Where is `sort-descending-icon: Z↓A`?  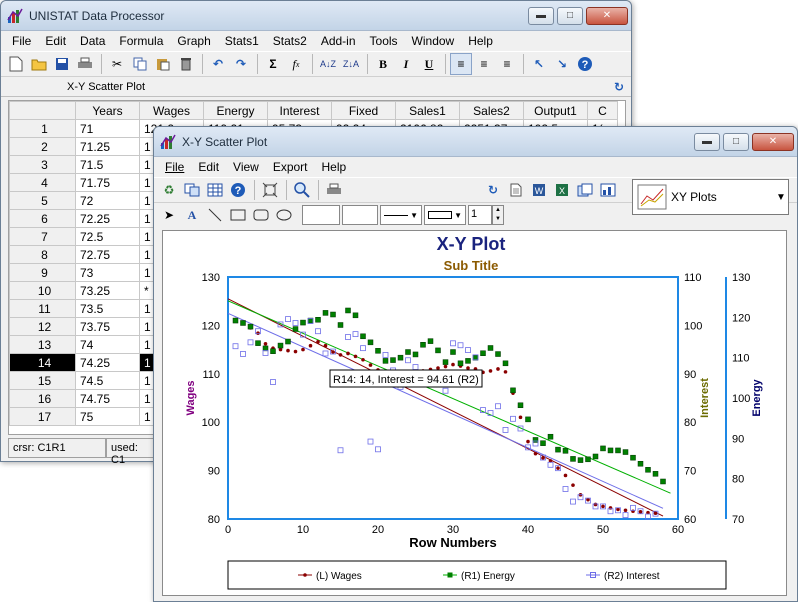 sort-descending-icon: Z↓A is located at coordinates (351, 64).